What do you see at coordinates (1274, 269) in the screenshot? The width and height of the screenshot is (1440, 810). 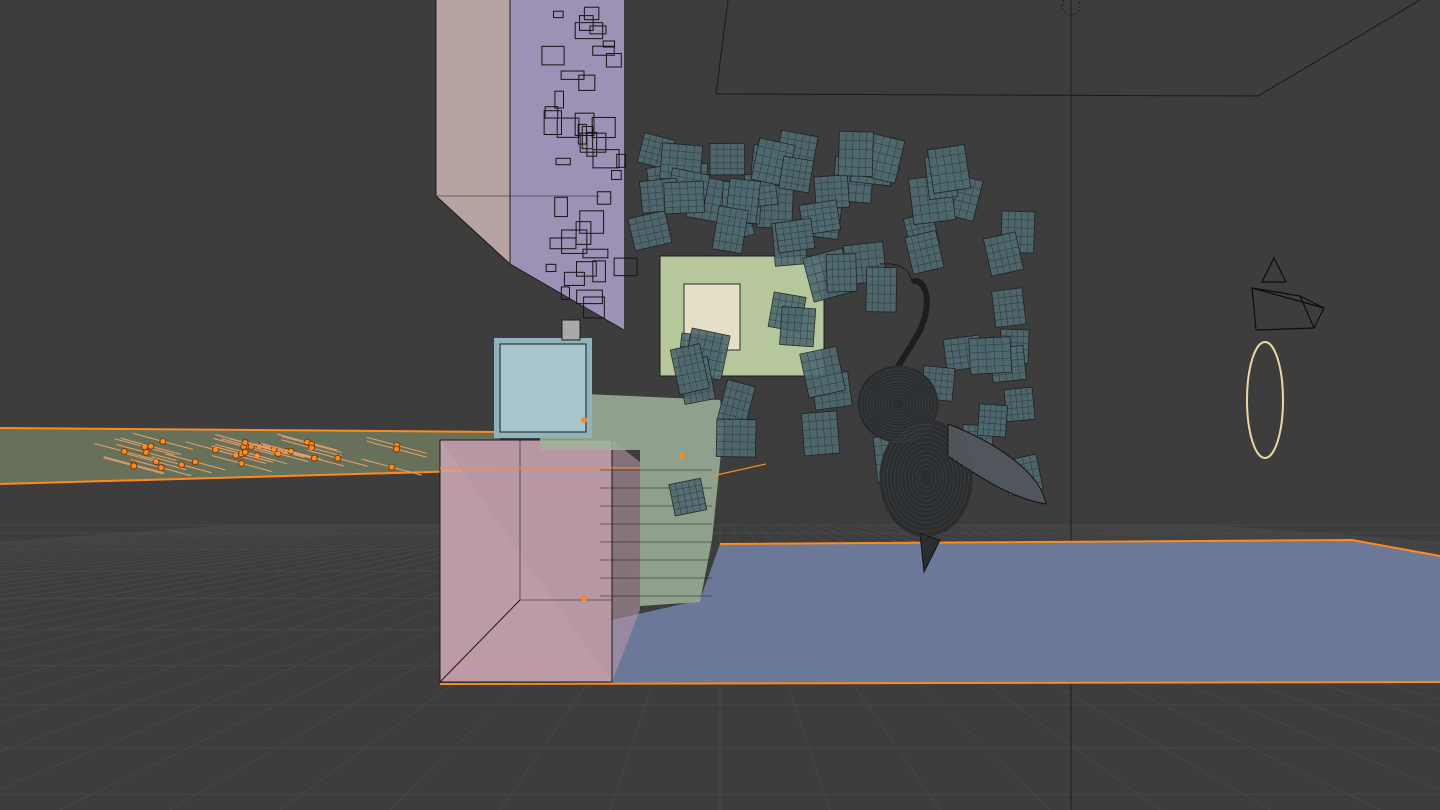 I see `camera-up-triangle-icon` at bounding box center [1274, 269].